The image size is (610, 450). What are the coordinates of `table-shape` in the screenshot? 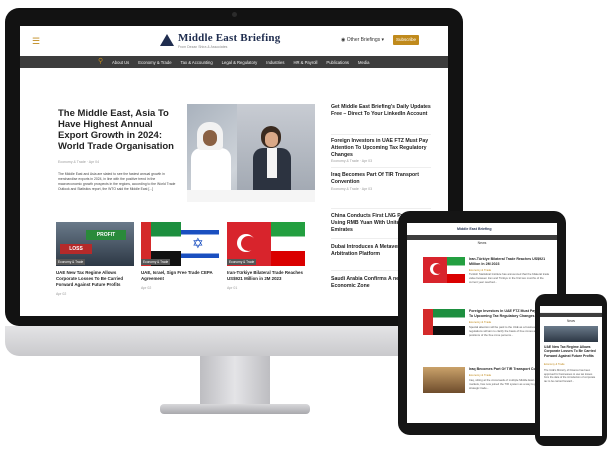 It's located at (251, 196).